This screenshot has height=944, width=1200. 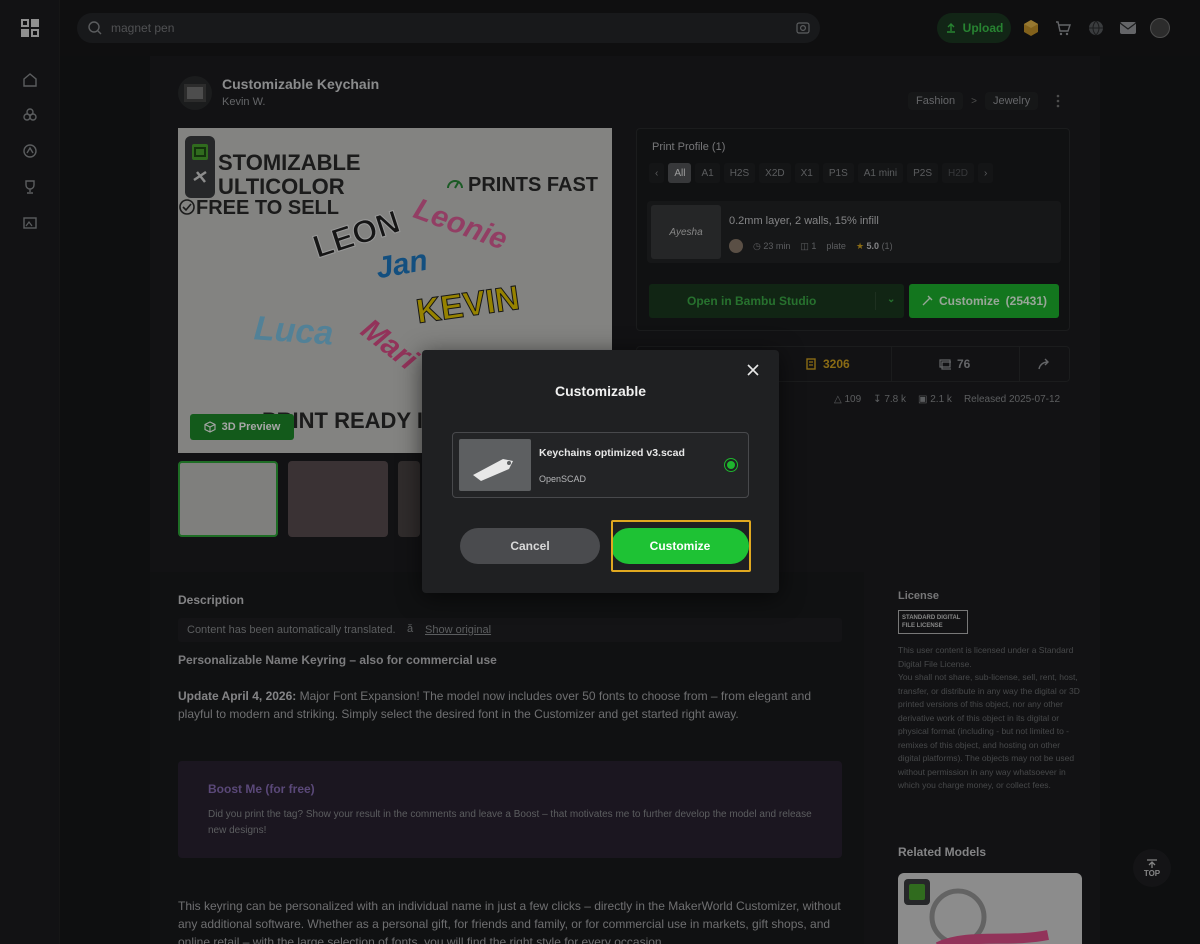 I want to click on file-selected-radio, so click(x=731, y=465).